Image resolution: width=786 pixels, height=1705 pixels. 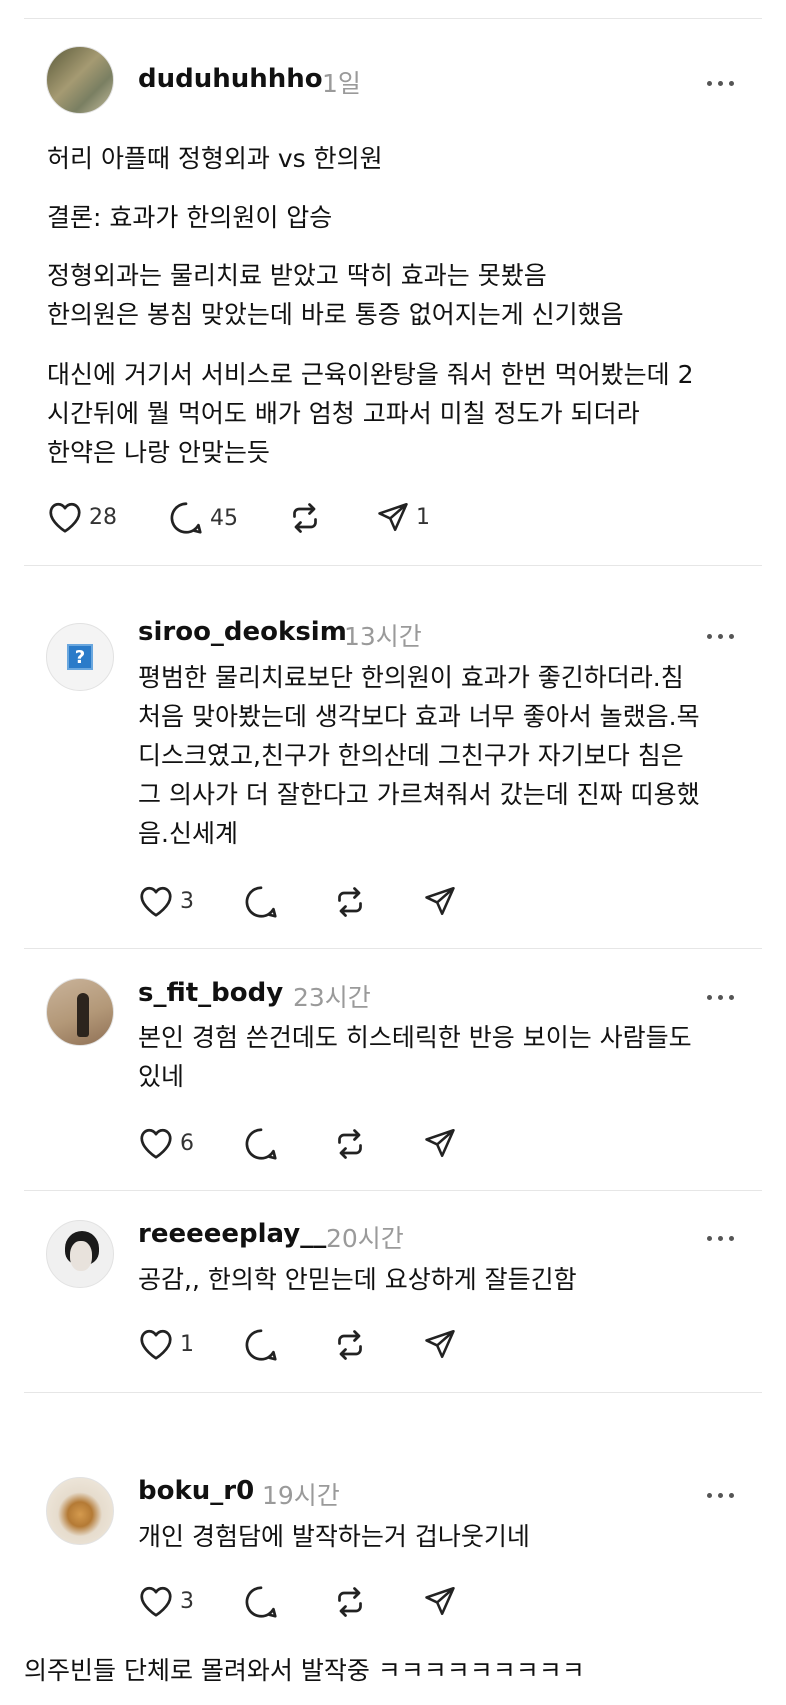 I want to click on post-line: 한의원은 봉침 맞았는데 바로 통증 없어지는게 신기했음, so click(x=335, y=314).